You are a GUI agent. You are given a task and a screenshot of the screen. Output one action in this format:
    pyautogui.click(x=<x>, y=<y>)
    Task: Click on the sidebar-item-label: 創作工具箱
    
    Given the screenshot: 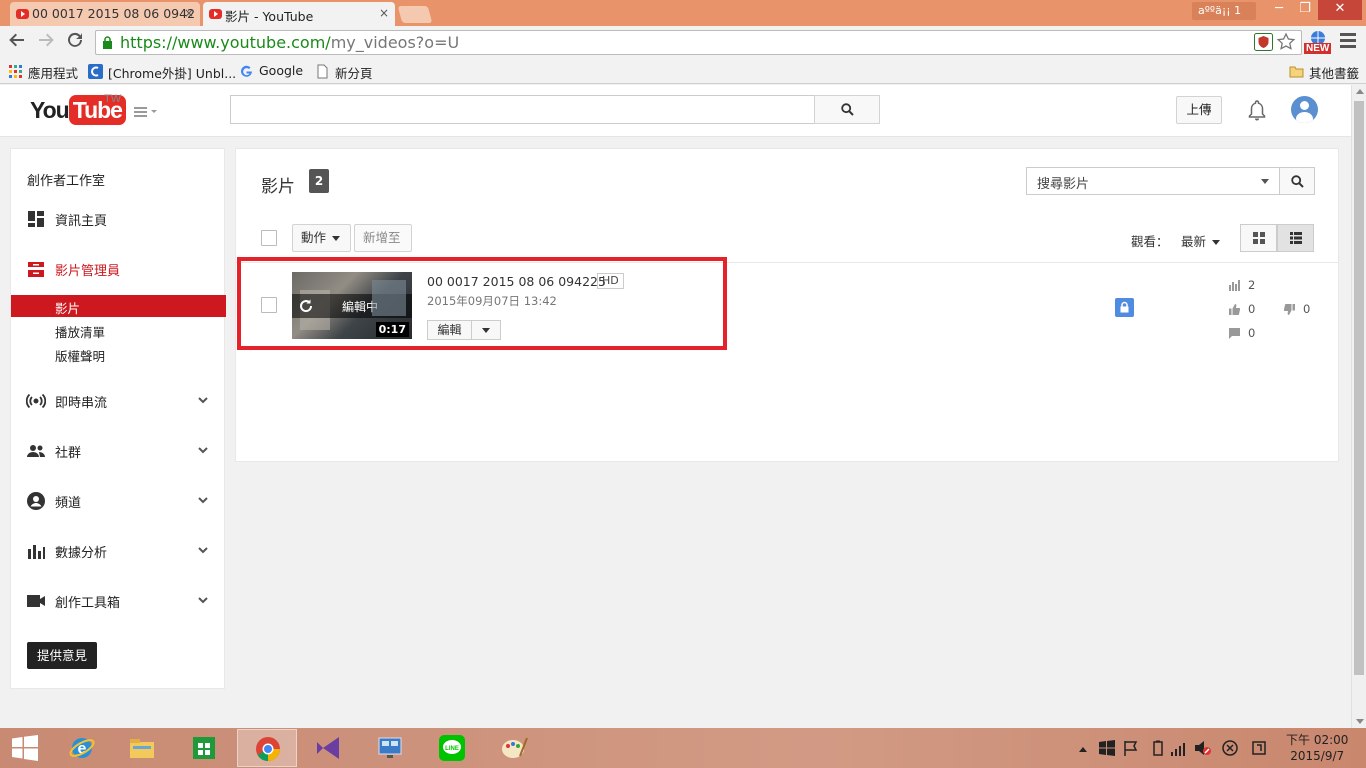 What is the action you would take?
    pyautogui.click(x=88, y=603)
    